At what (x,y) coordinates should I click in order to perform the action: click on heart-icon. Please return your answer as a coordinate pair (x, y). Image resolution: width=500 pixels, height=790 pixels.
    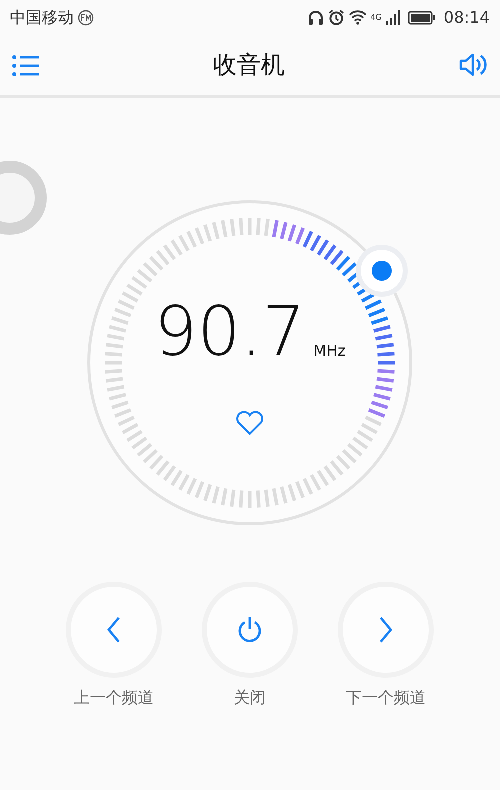
    Looking at the image, I should click on (250, 422).